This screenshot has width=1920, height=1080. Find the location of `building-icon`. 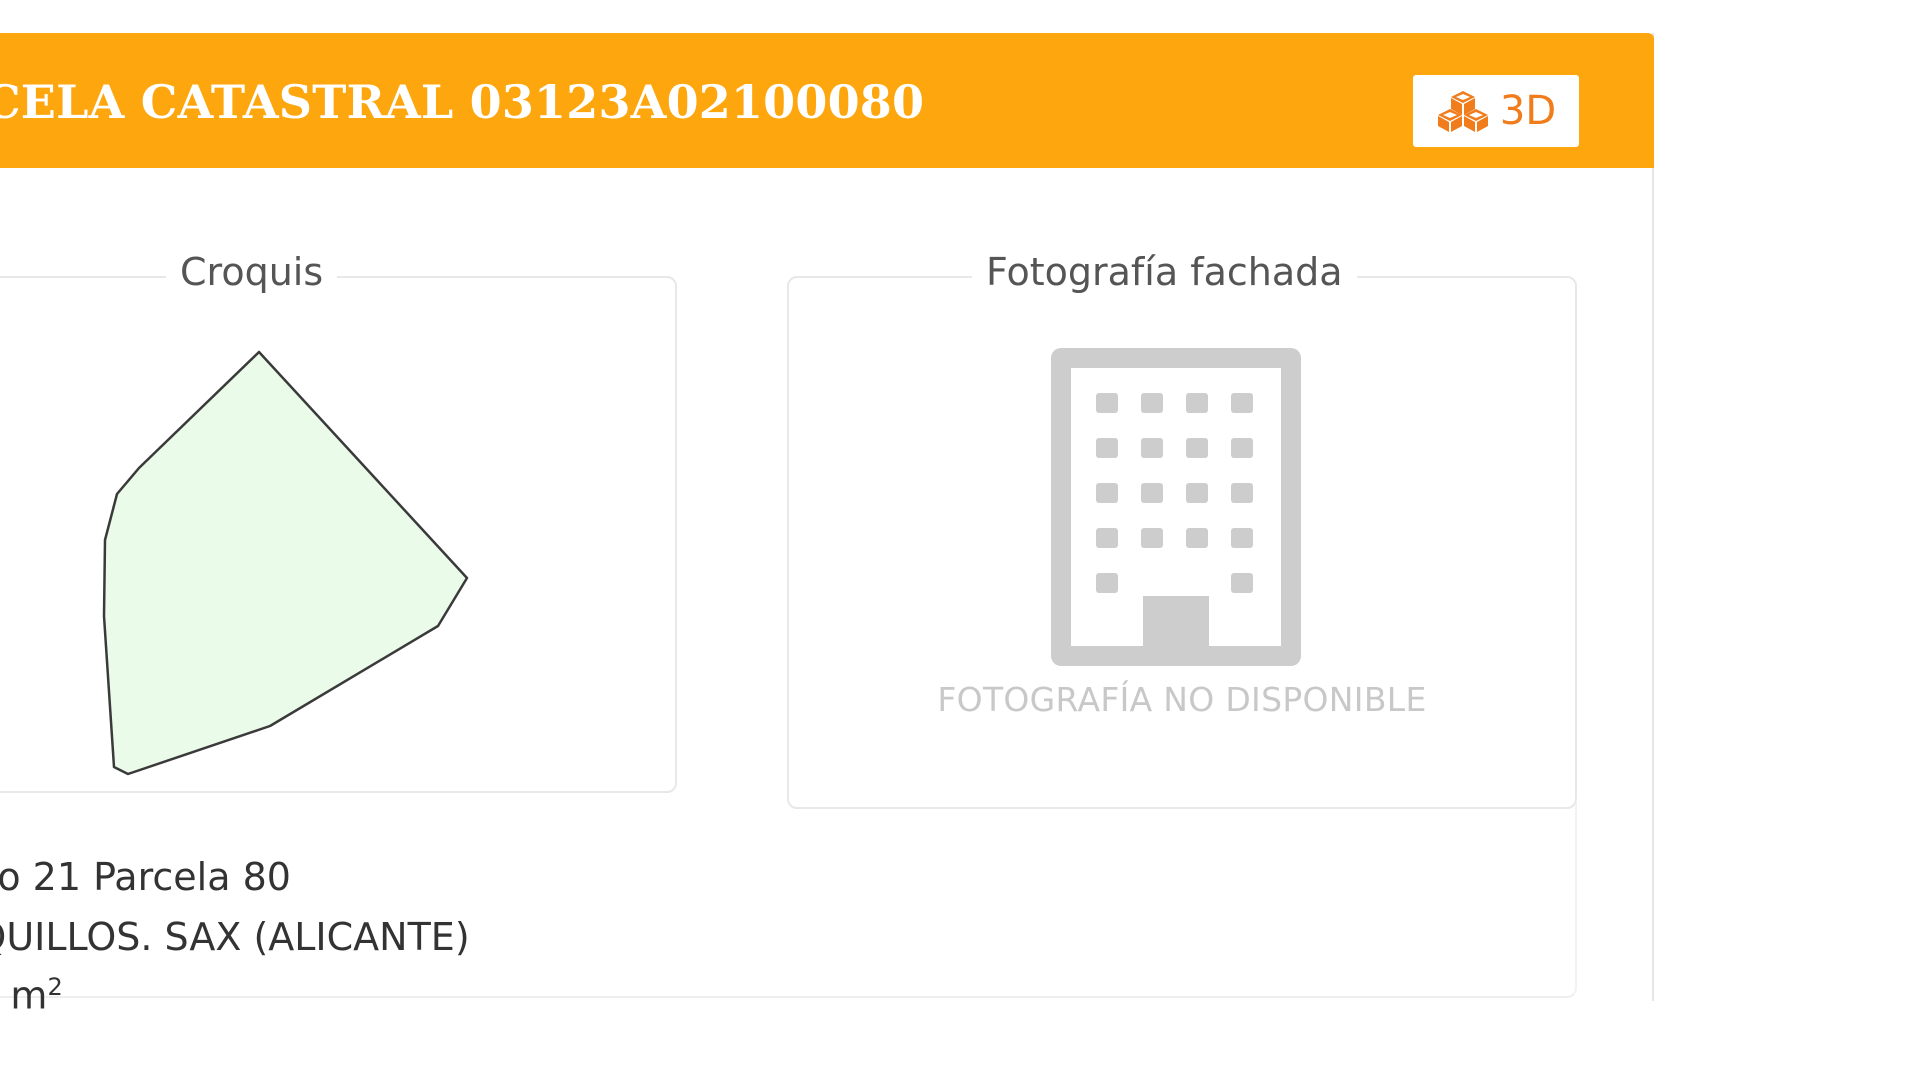

building-icon is located at coordinates (1176, 507).